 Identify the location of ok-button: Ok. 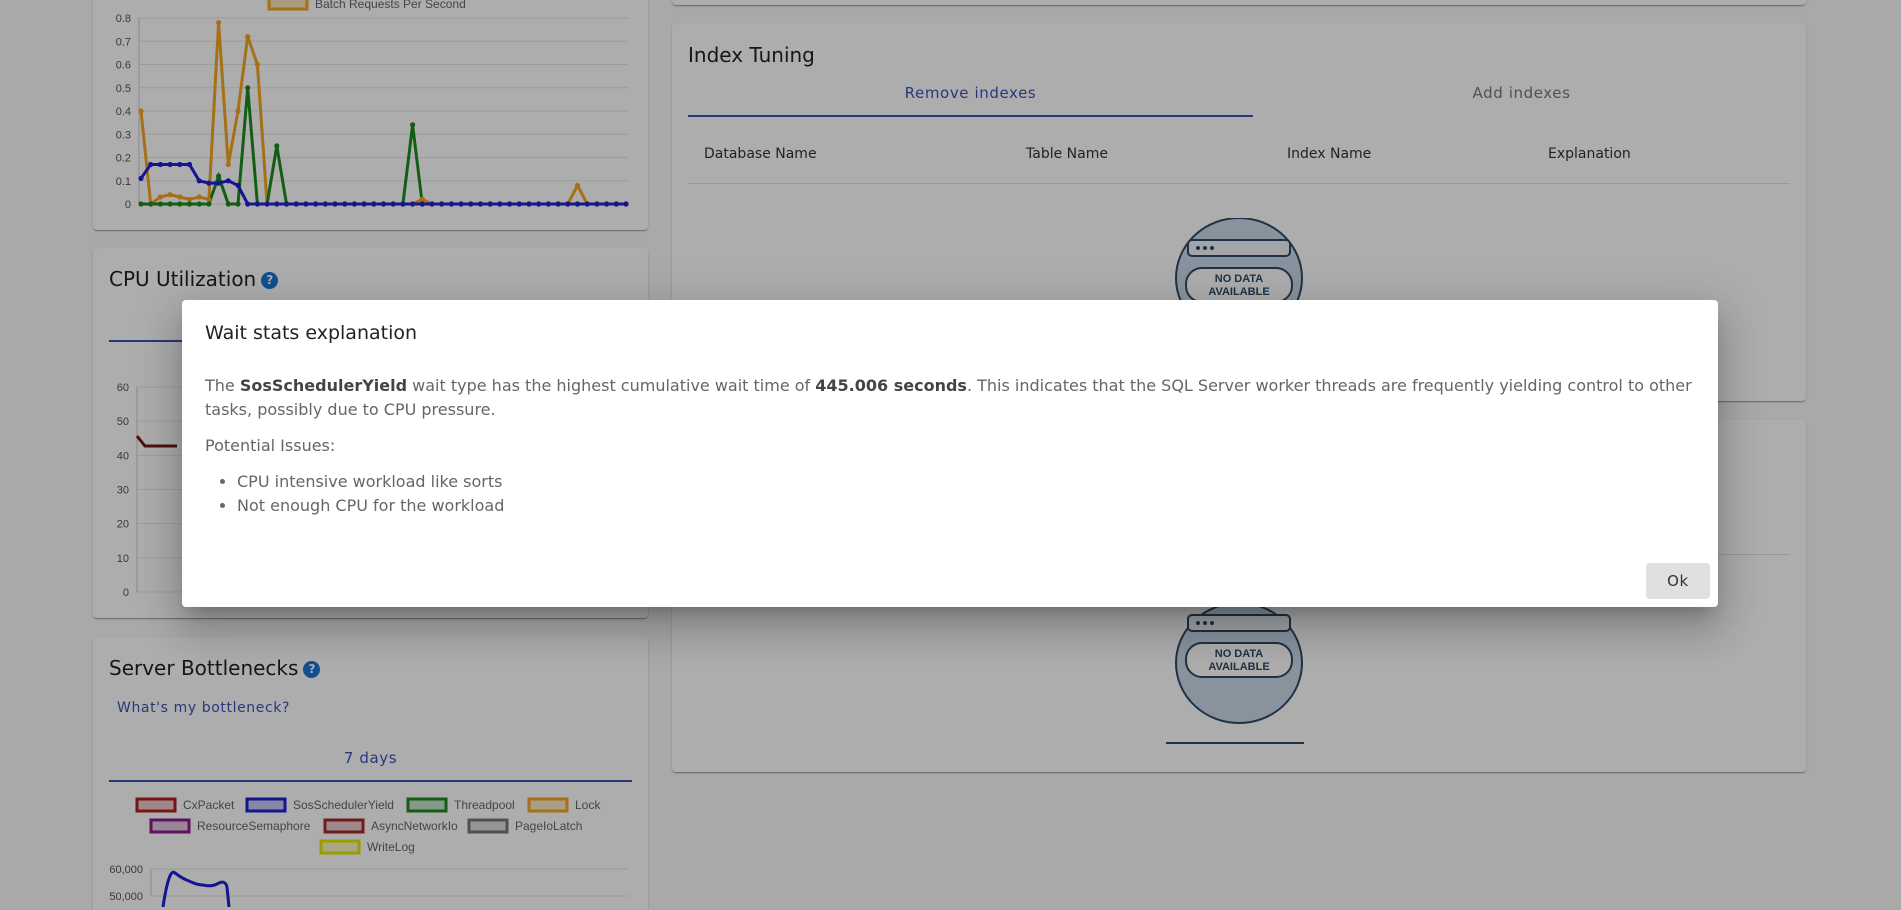
(1678, 581).